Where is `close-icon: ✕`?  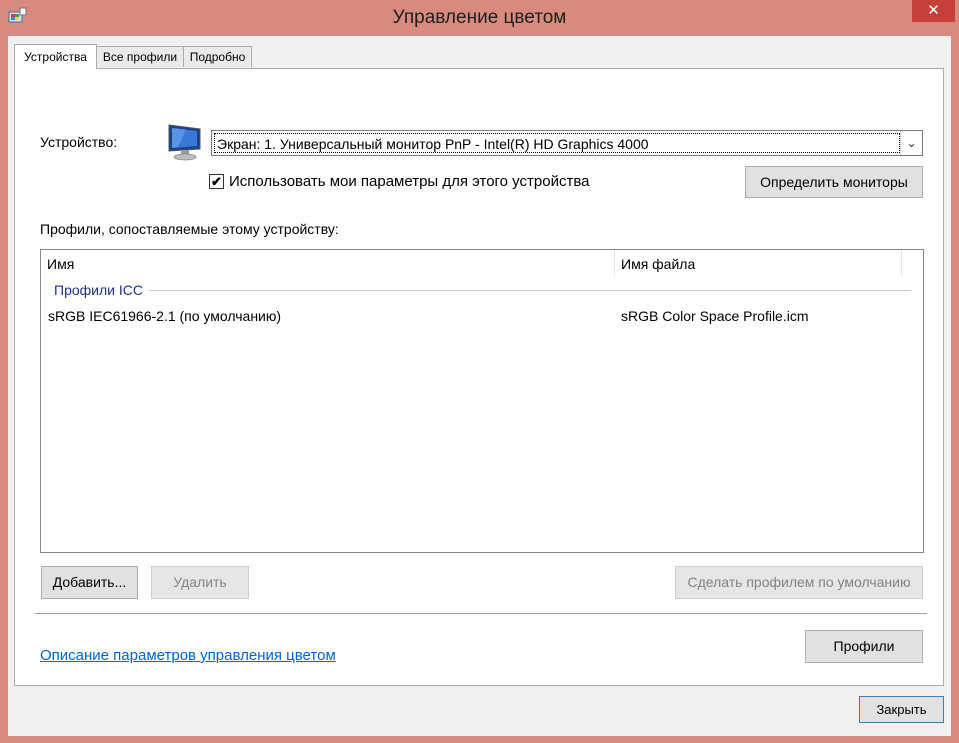
close-icon: ✕ is located at coordinates (933, 10).